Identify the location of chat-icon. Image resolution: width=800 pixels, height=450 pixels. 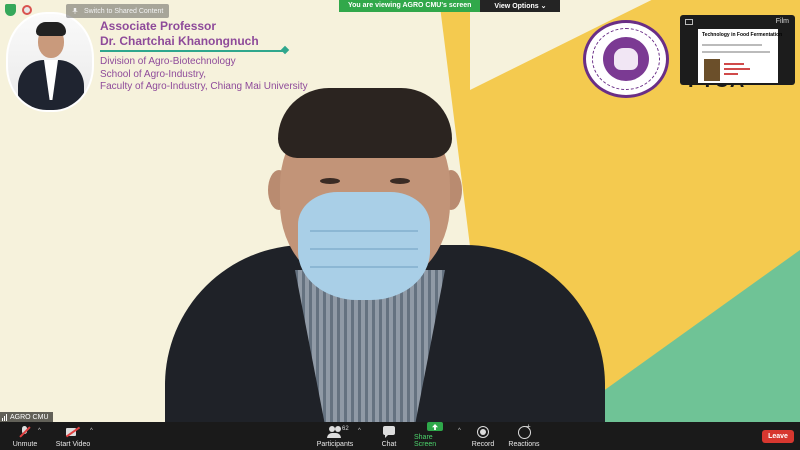
(389, 432).